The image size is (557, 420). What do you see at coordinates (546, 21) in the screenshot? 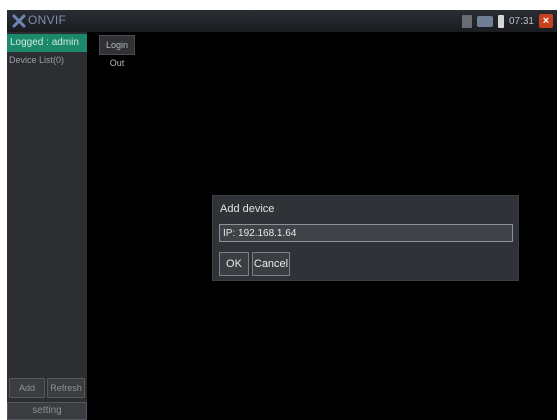
I see `close-icon: ×` at bounding box center [546, 21].